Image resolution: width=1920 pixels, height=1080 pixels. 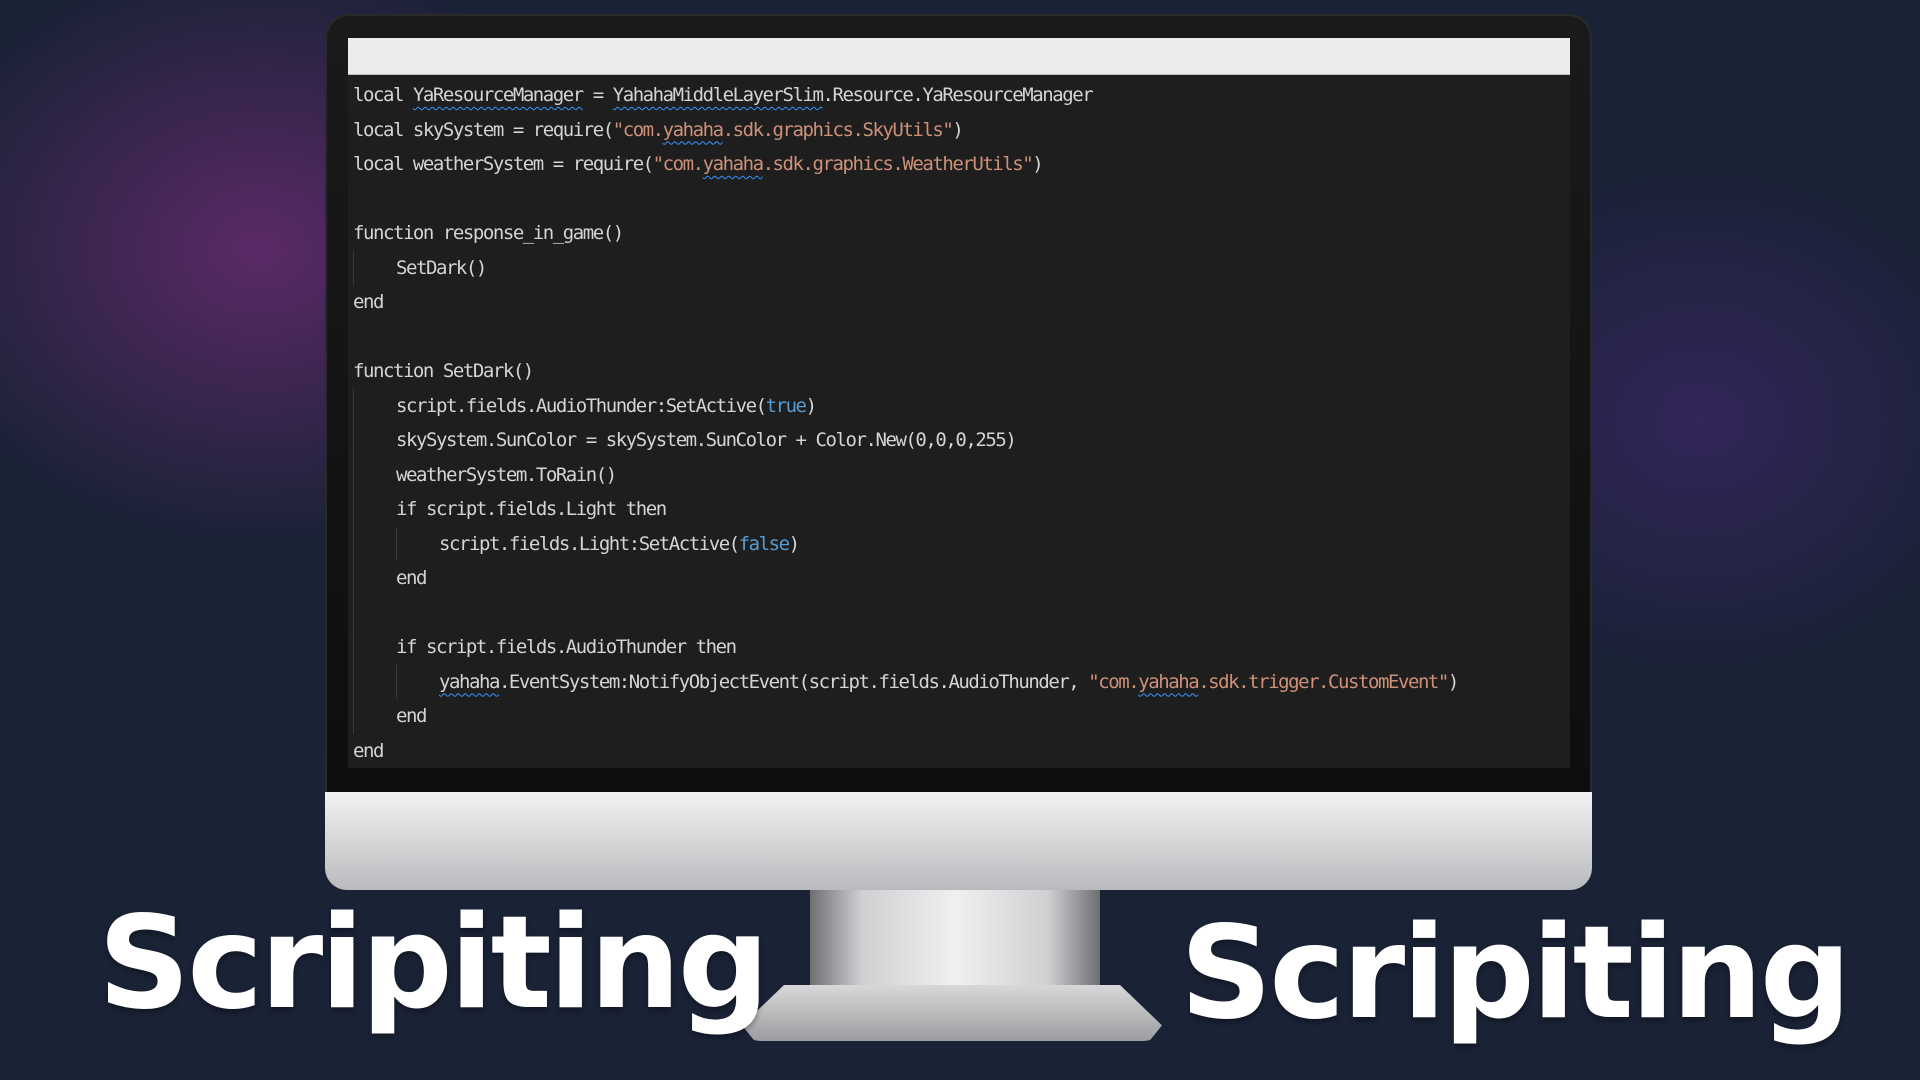 What do you see at coordinates (566, 647) in the screenshot?
I see `code-token: if script.fields.AudioThunder then` at bounding box center [566, 647].